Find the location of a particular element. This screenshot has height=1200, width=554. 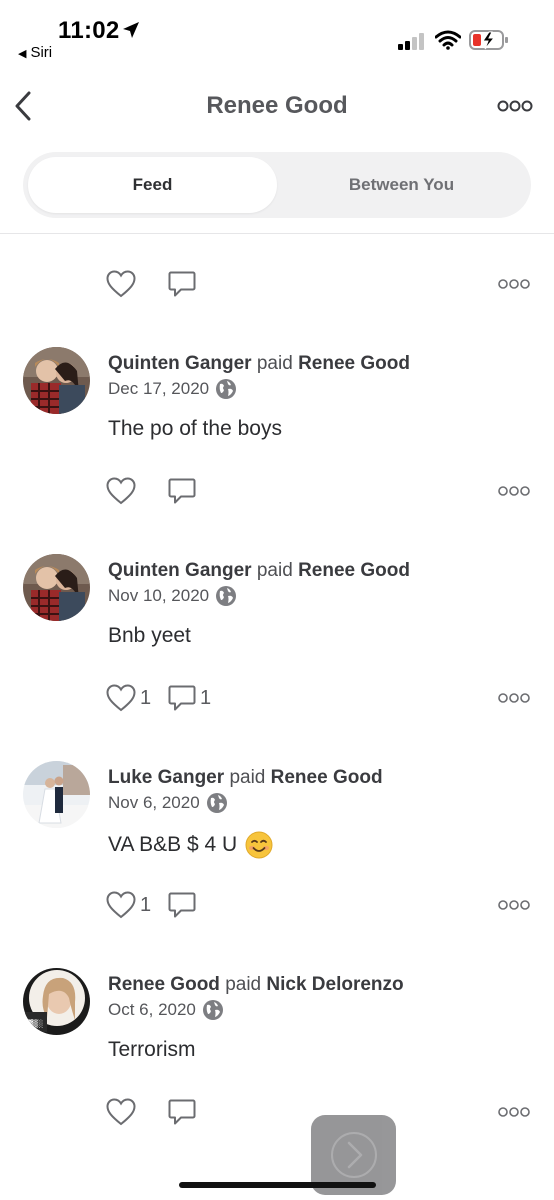

post-date: Oct 6, 2020 is located at coordinates (152, 1009).